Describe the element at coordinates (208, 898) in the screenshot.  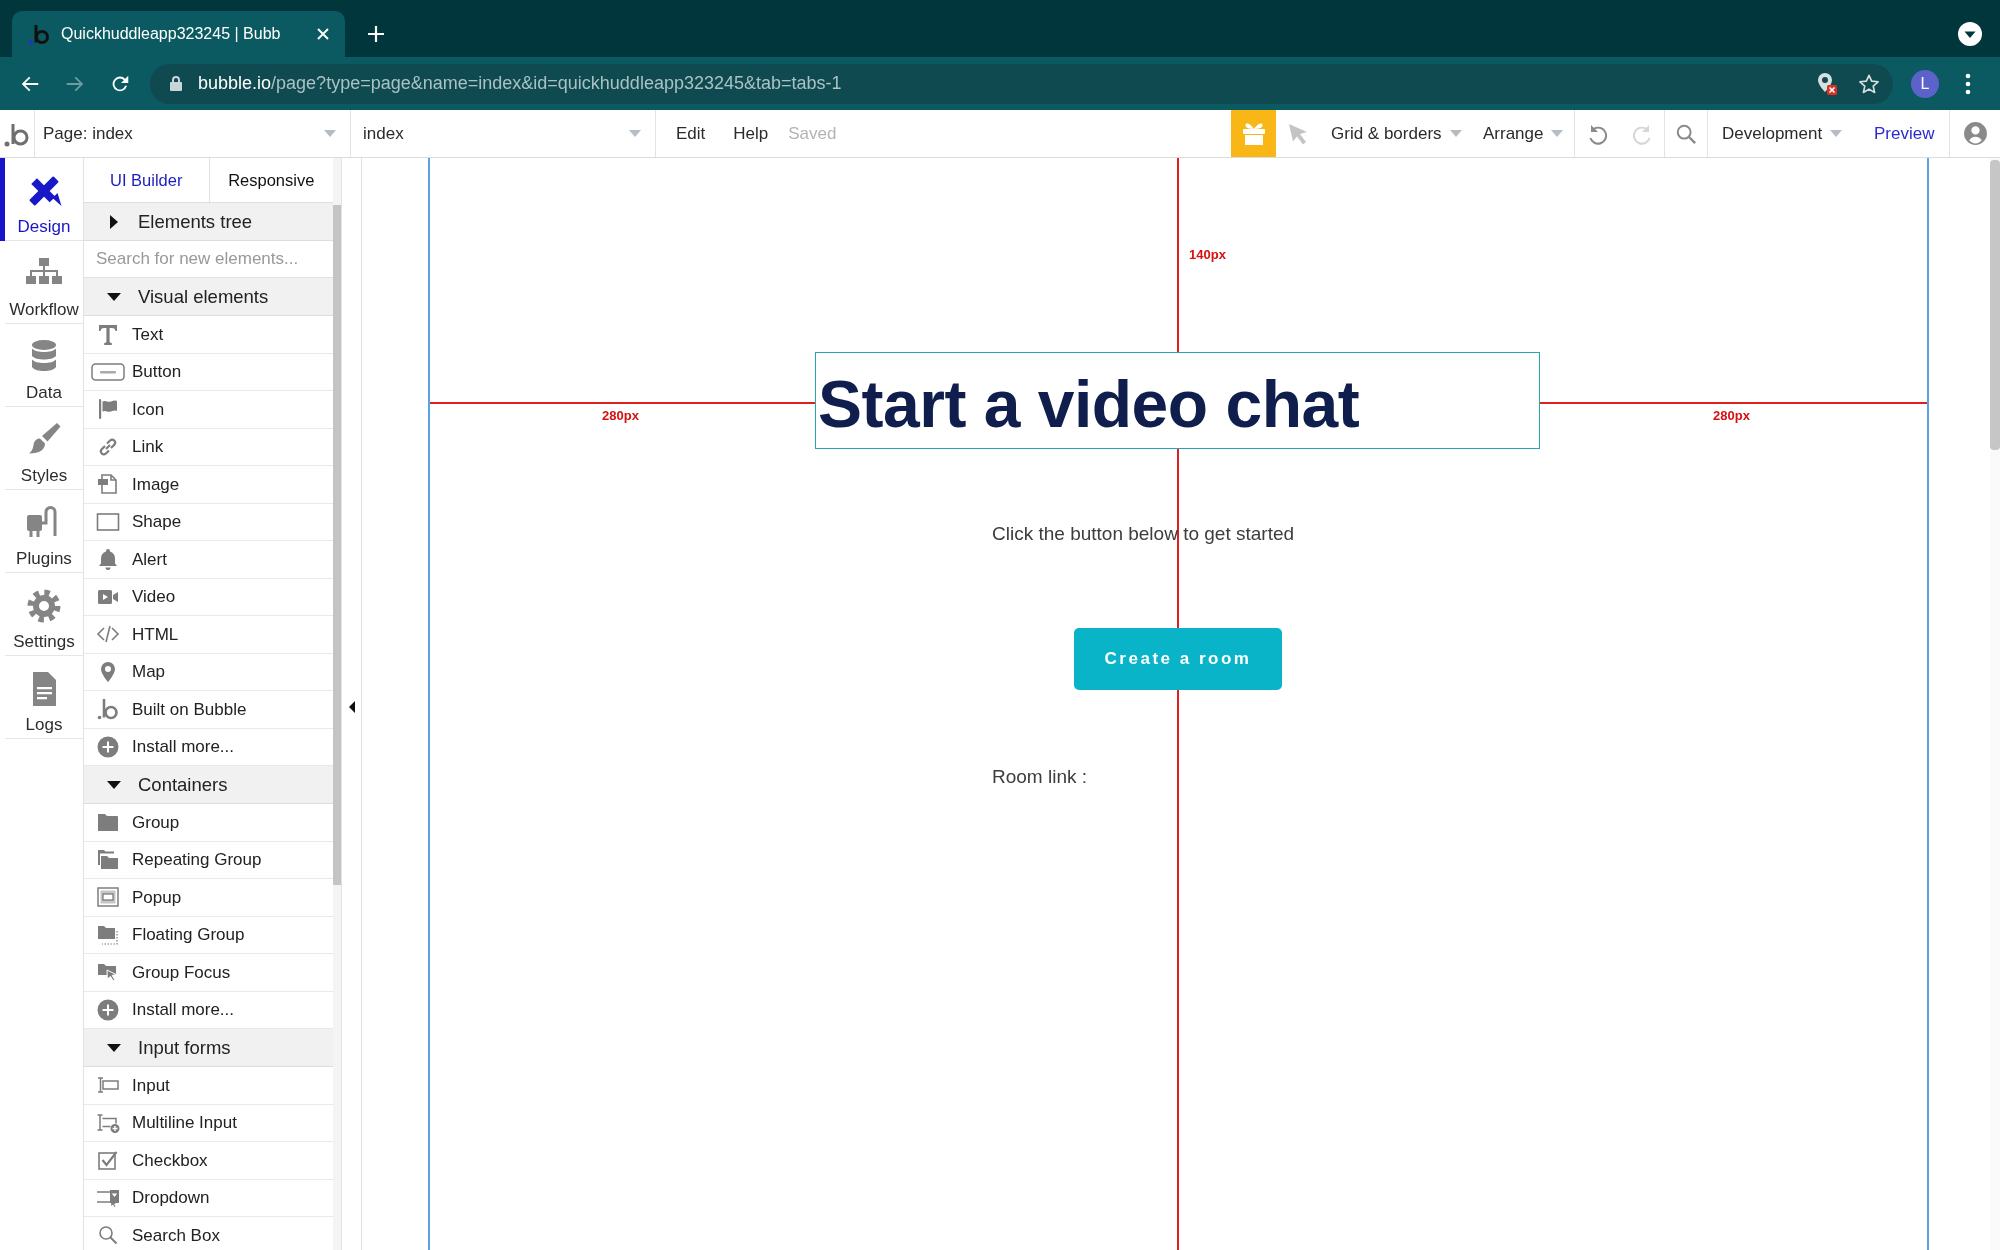
I see `element-item: Popup` at that location.